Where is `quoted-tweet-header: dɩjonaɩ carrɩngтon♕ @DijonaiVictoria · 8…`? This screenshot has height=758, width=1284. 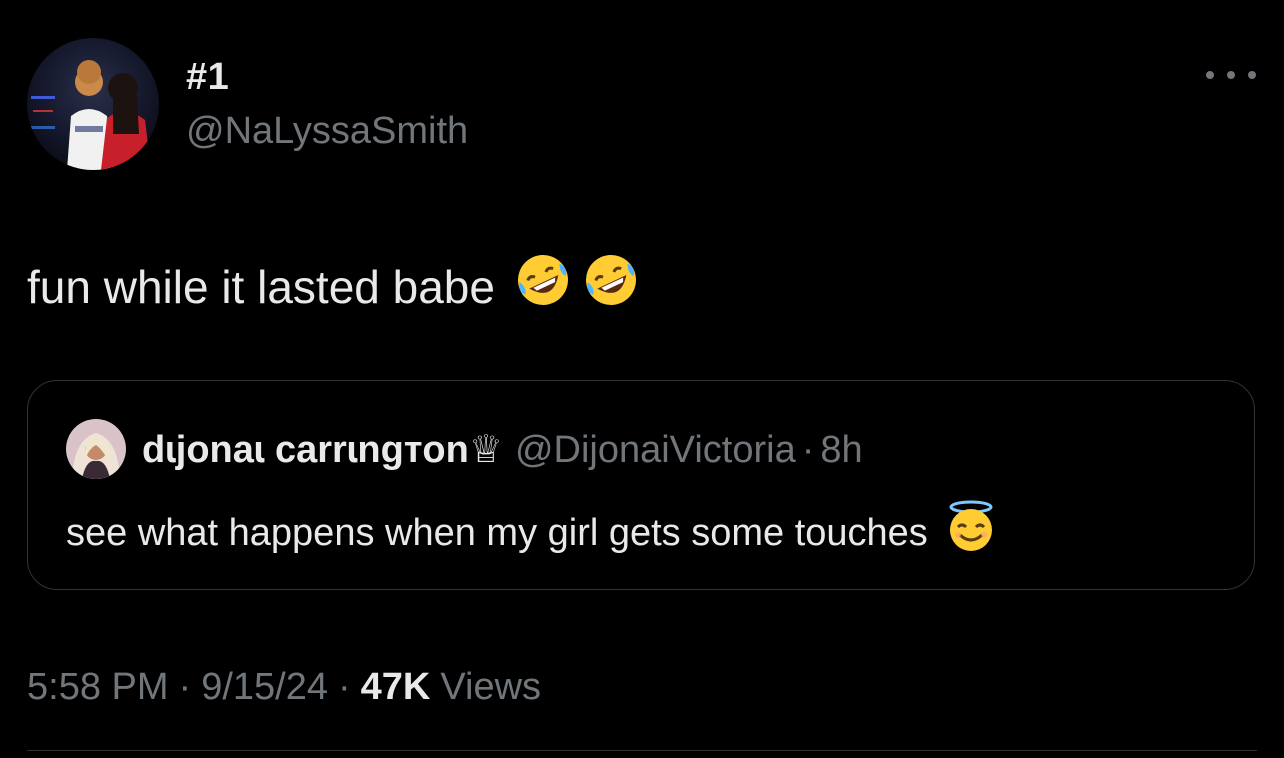 quoted-tweet-header: dɩjonaɩ carrɩngтon♕ @DijonaiVictoria · 8… is located at coordinates (502, 450).